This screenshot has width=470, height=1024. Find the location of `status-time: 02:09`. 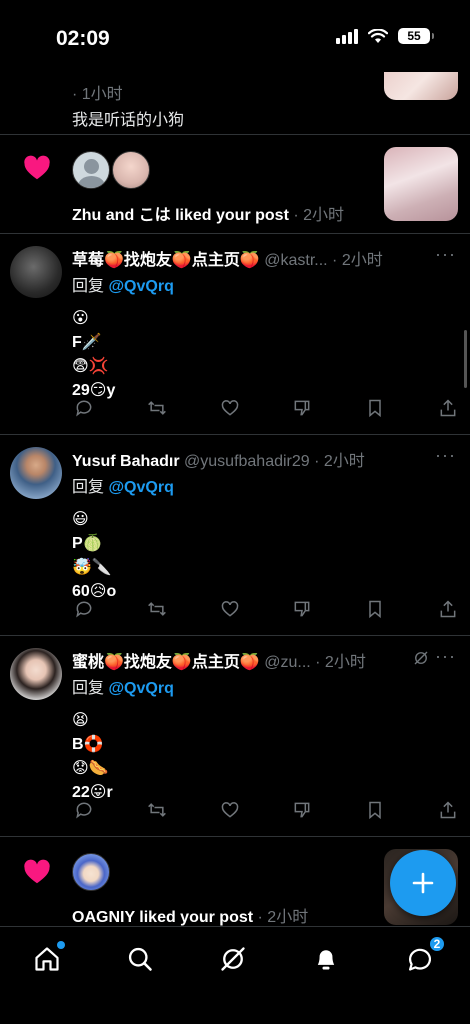

status-time: 02:09 is located at coordinates (83, 38).